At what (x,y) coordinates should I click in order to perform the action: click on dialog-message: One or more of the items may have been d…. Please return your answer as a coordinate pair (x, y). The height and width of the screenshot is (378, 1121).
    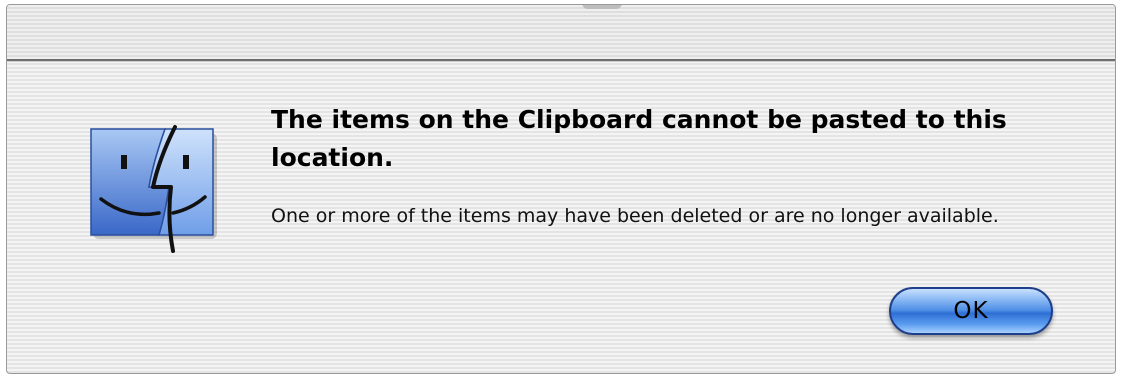
    Looking at the image, I should click on (635, 216).